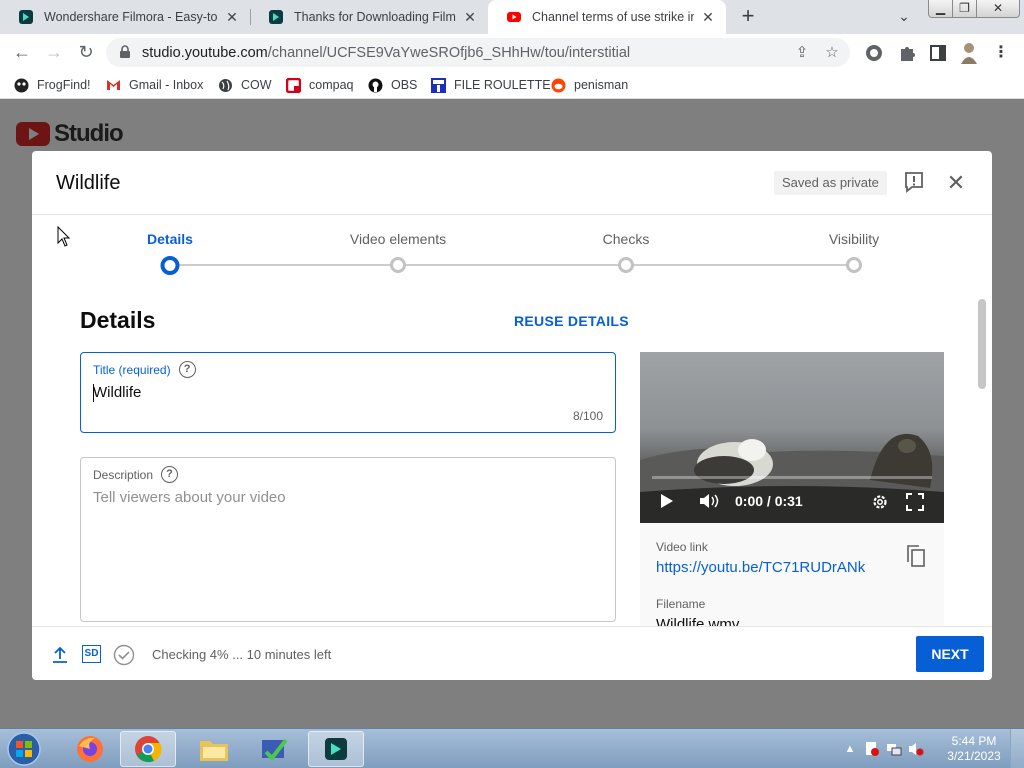  What do you see at coordinates (60, 655) in the screenshot?
I see `upload-icon` at bounding box center [60, 655].